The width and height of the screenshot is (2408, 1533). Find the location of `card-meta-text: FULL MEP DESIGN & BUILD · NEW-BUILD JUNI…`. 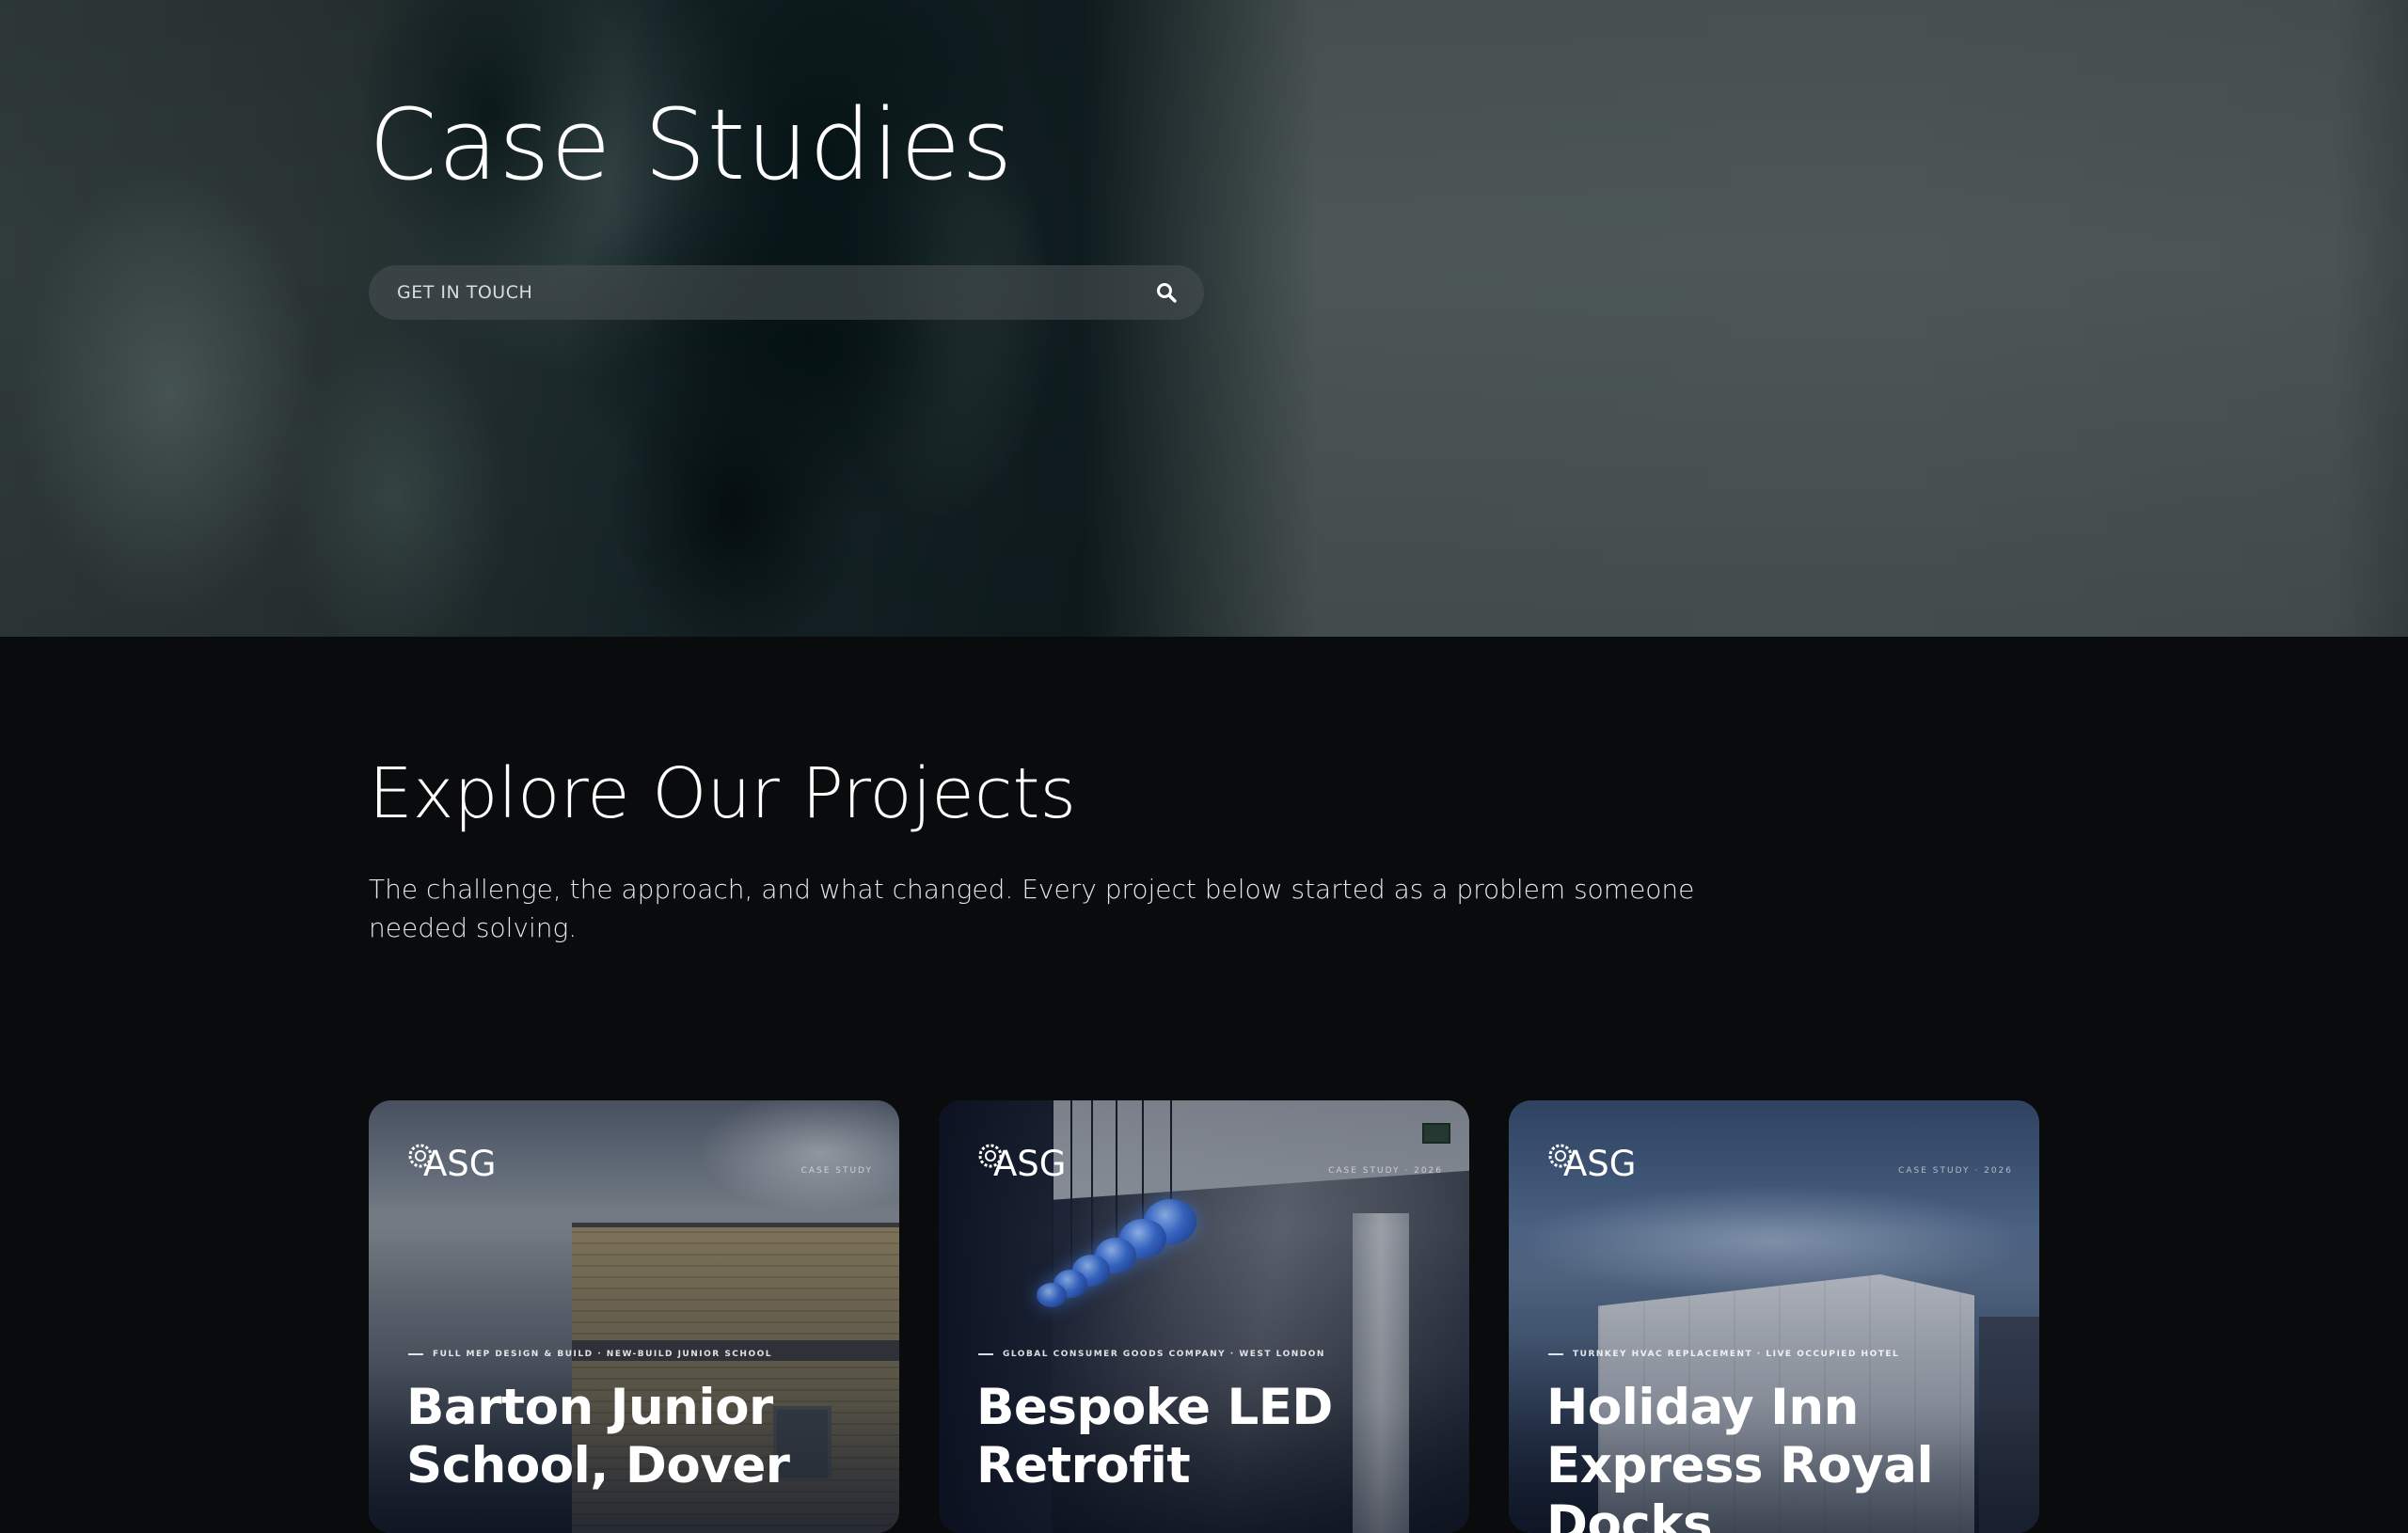

card-meta-text: FULL MEP DESIGN & BUILD · NEW-BUILD JUNI… is located at coordinates (602, 1354).